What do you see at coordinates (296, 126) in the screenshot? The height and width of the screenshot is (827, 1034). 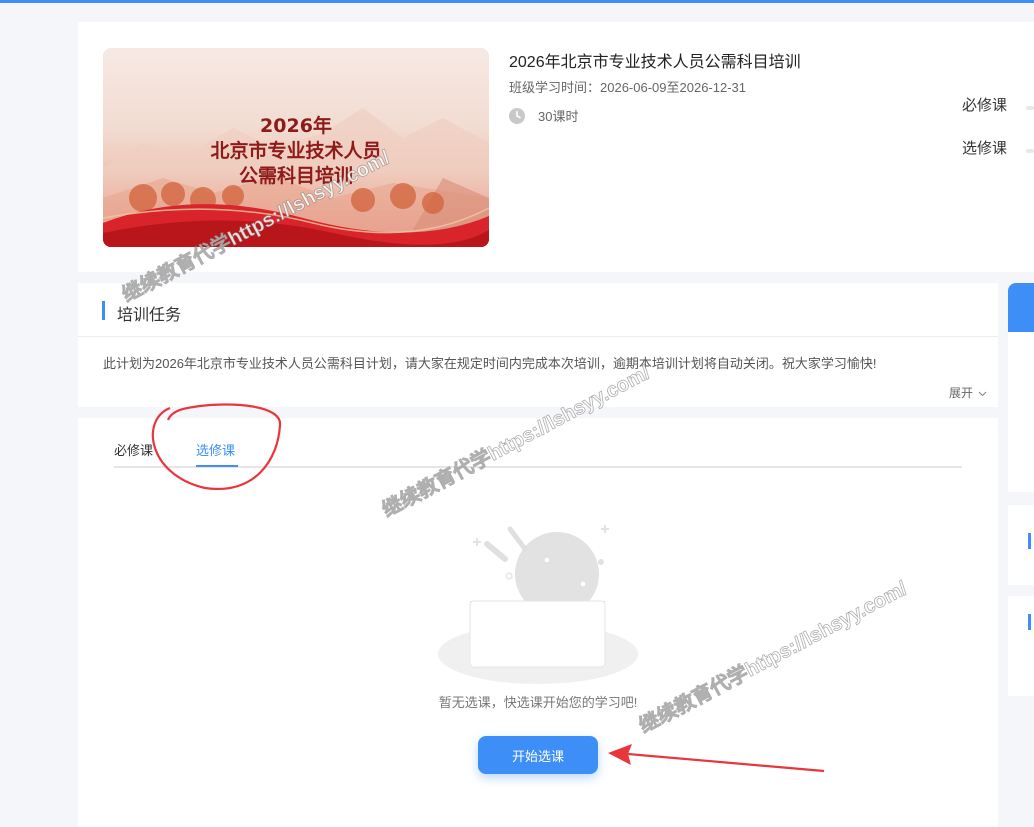 I see `banner-year: 2026年` at bounding box center [296, 126].